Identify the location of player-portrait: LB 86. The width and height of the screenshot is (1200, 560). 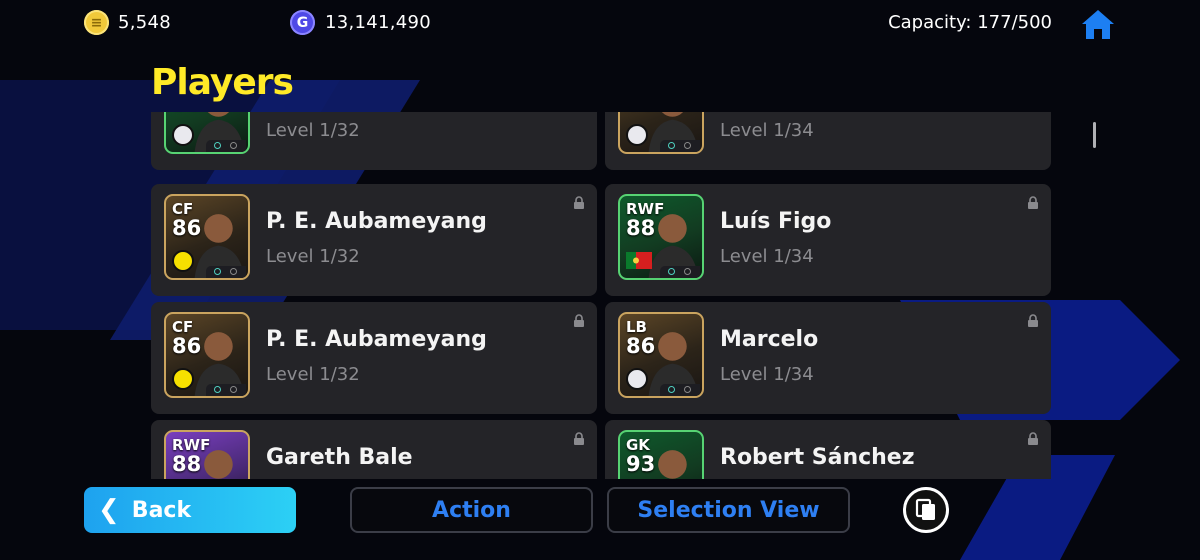
(661, 355).